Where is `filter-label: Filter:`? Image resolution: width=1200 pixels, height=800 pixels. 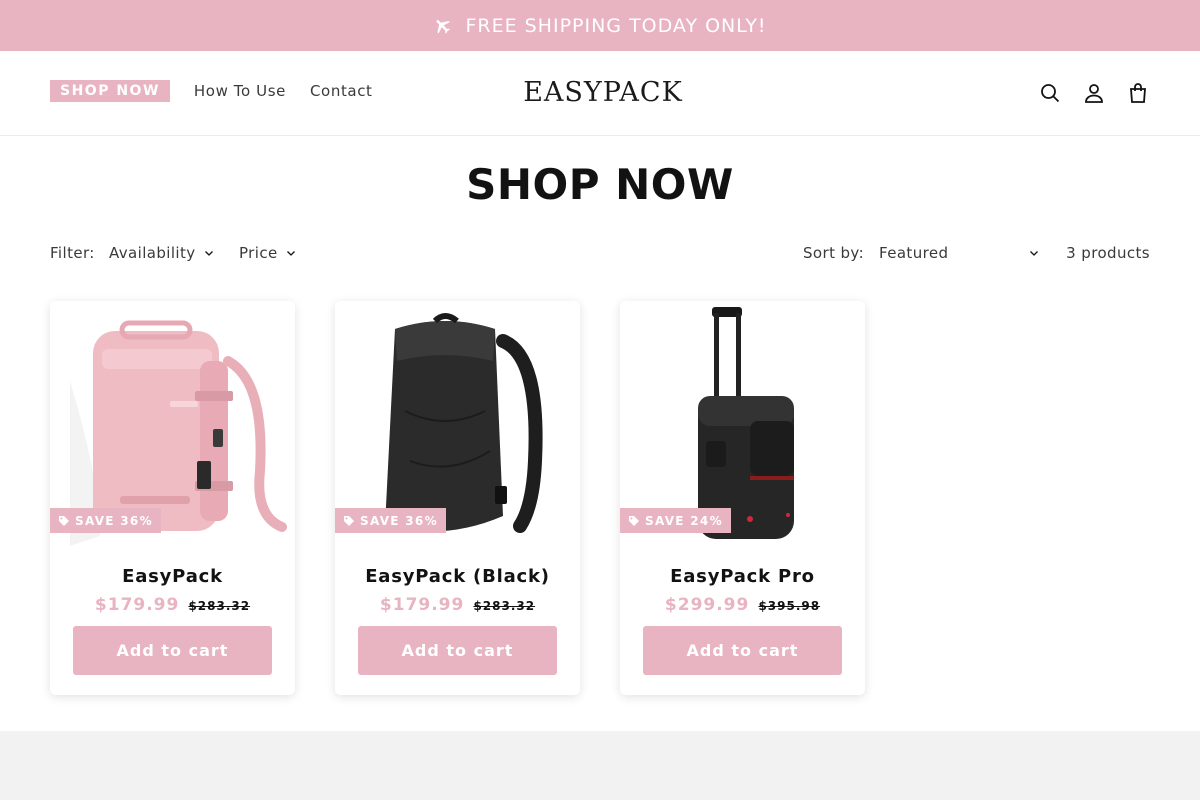 filter-label: Filter: is located at coordinates (72, 253).